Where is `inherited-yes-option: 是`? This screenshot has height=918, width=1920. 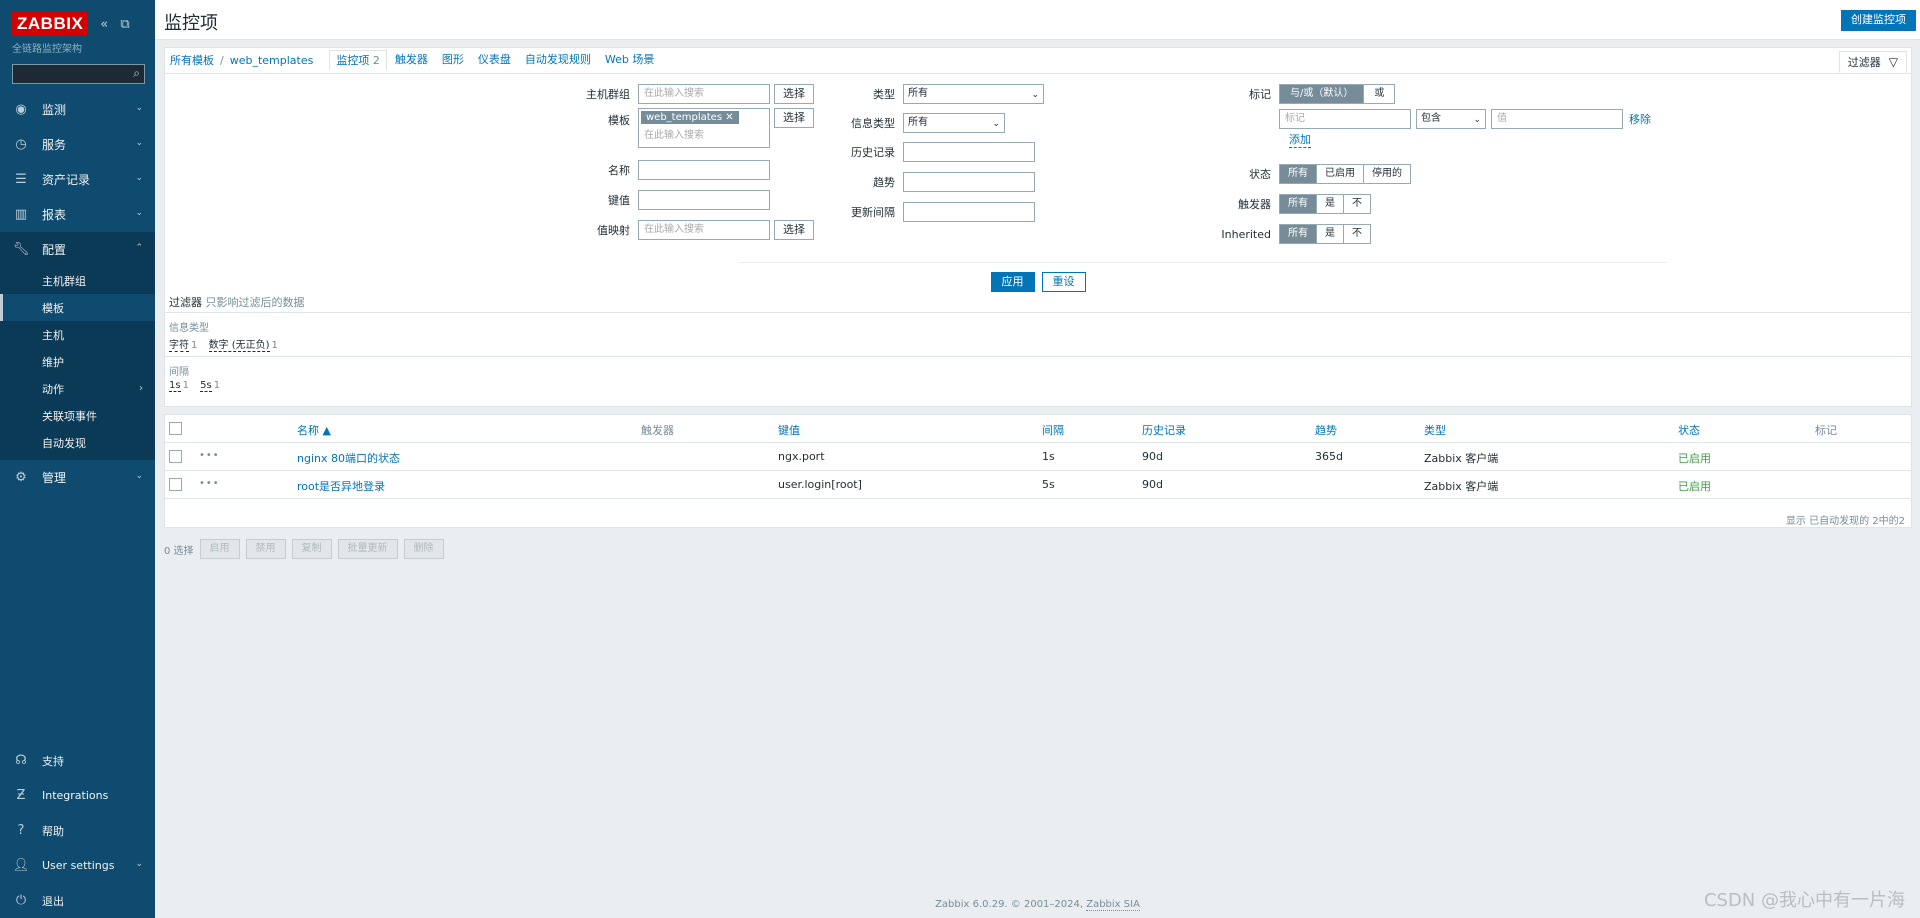 inherited-yes-option: 是 is located at coordinates (1329, 234).